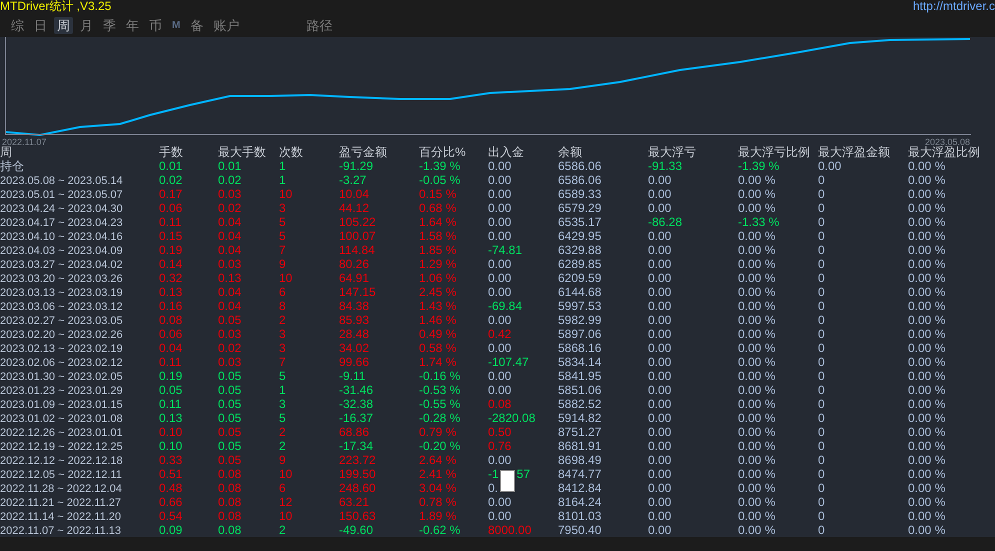 This screenshot has height=551, width=995. I want to click on table-cell: -0.53 %, so click(439, 390).